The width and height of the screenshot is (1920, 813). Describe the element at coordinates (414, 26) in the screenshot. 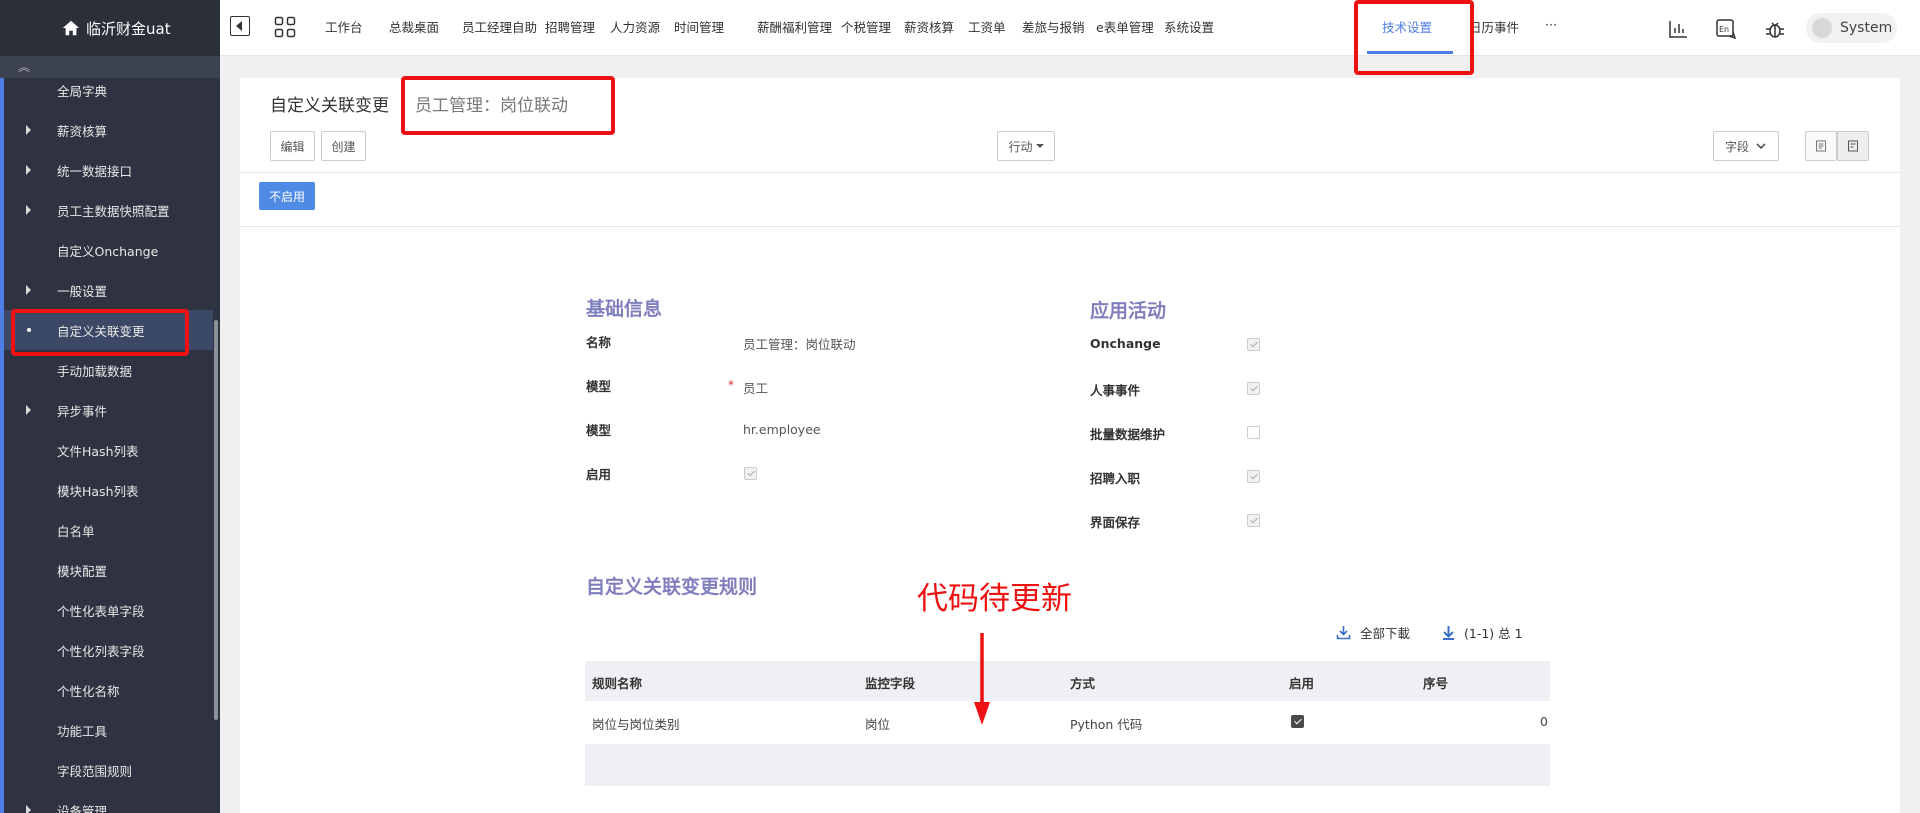

I see `menu-item: 总裁桌面` at that location.